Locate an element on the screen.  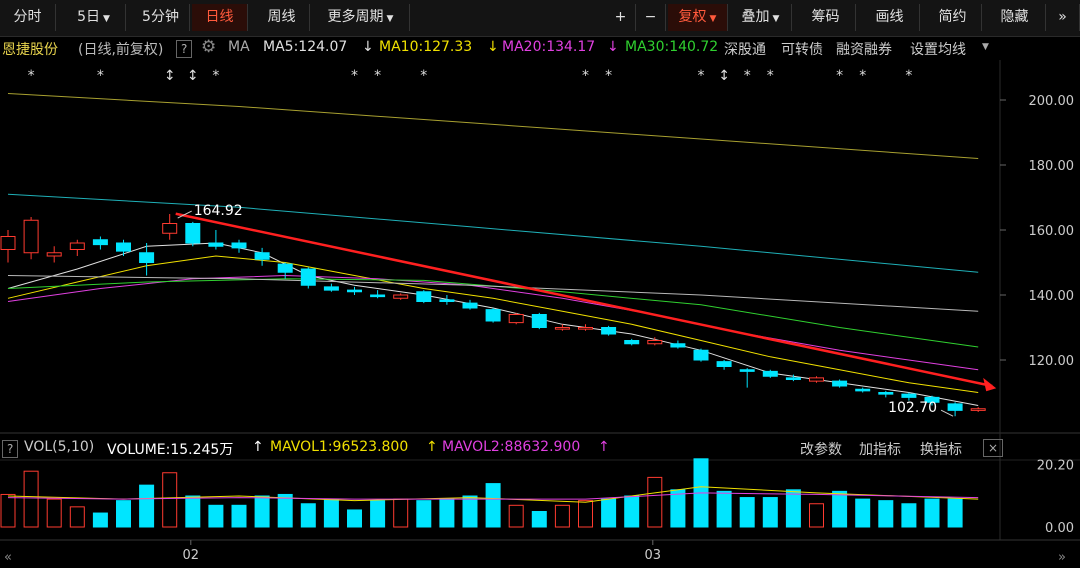
chips-button-label: 筹码 is located at coordinates (825, 17).